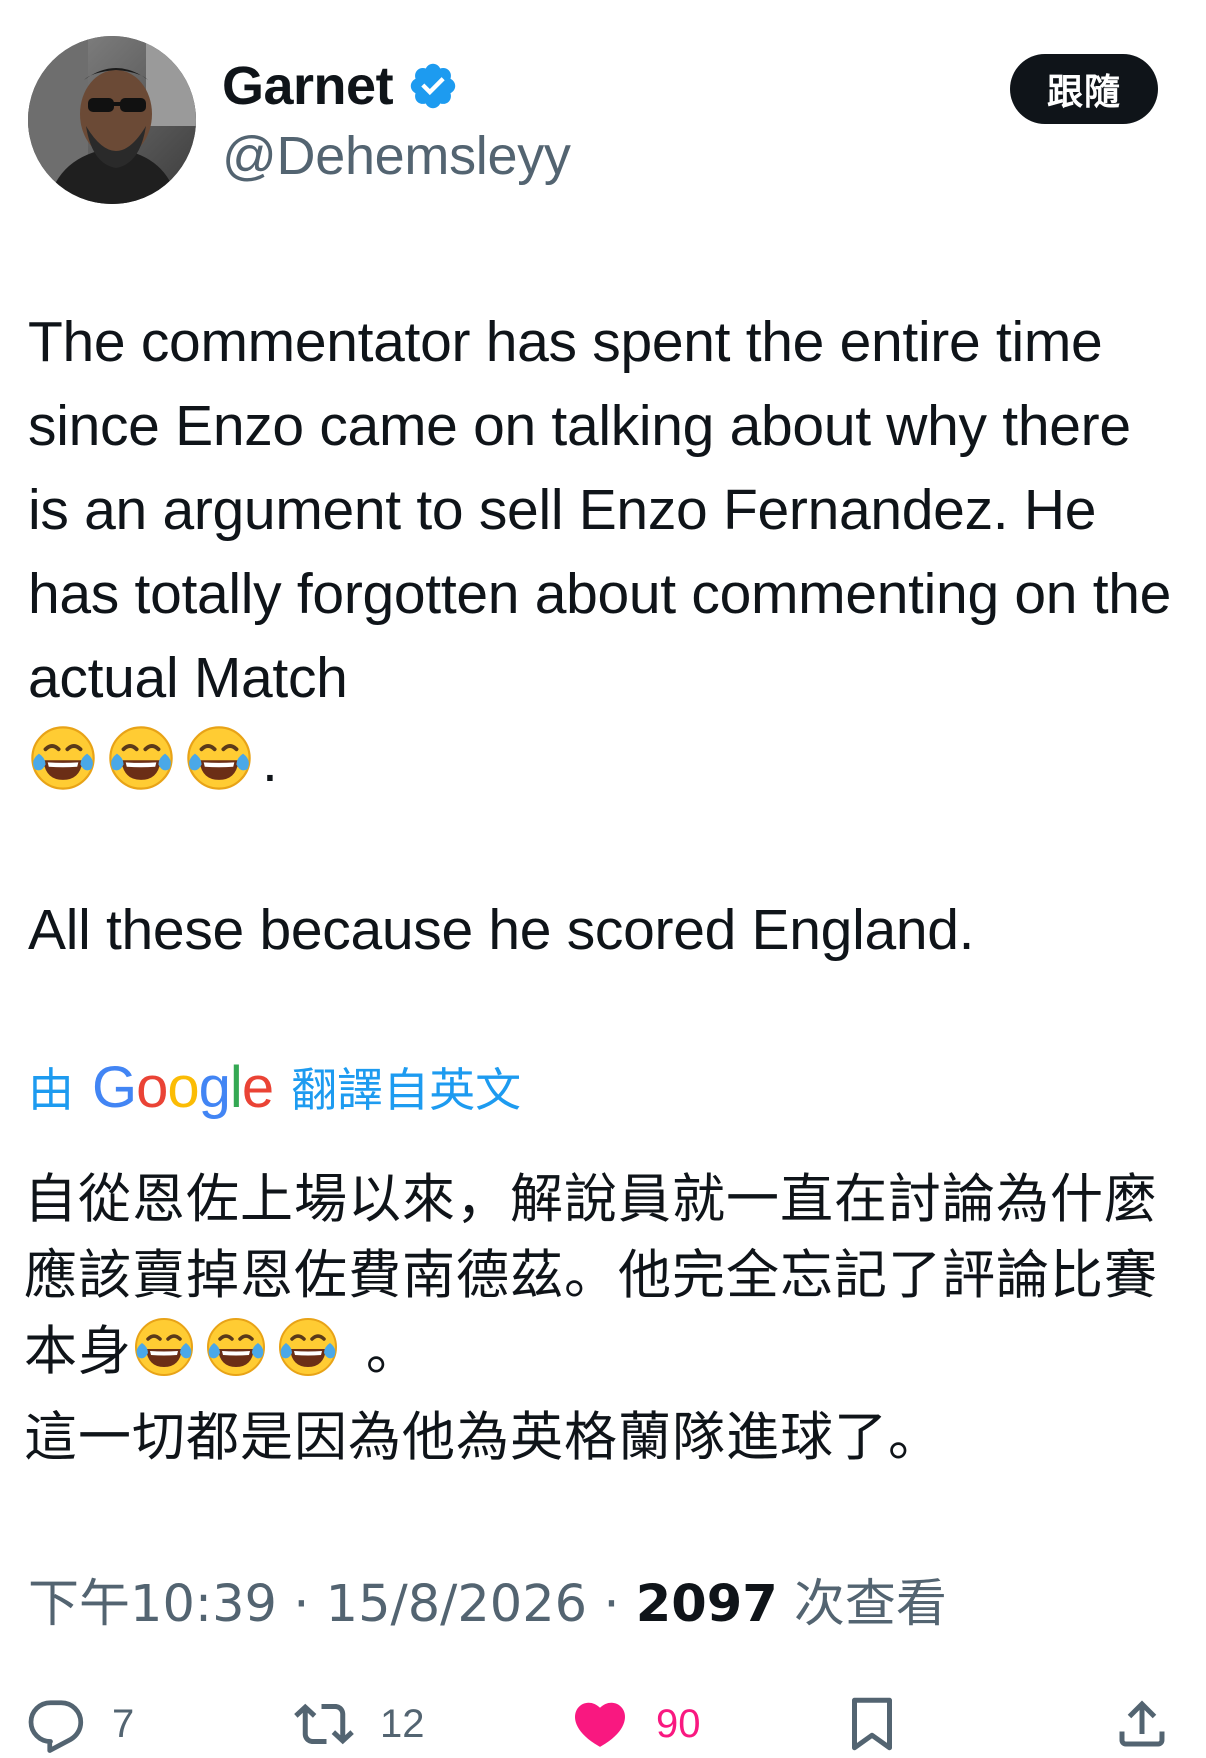  Describe the element at coordinates (501, 930) in the screenshot. I see `tweet-paragraph-2: All these because he scored England.` at that location.